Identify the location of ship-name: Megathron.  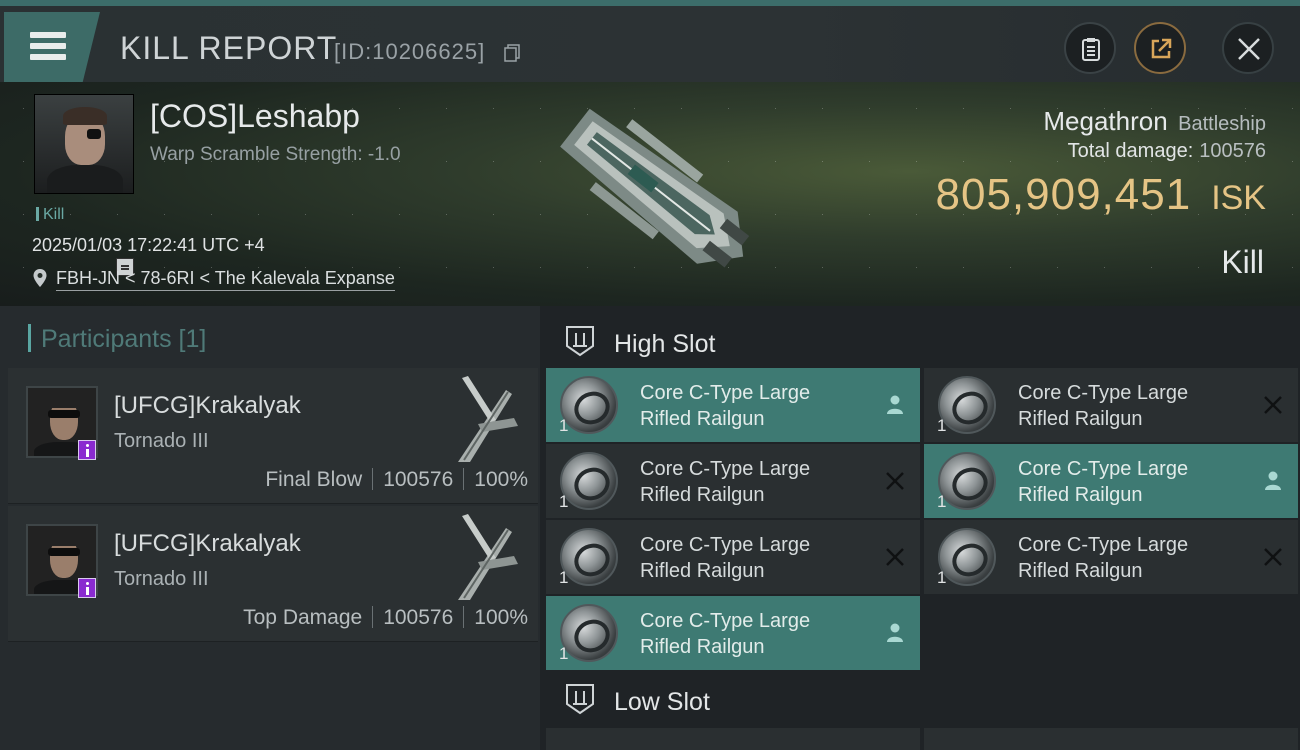
(1105, 121).